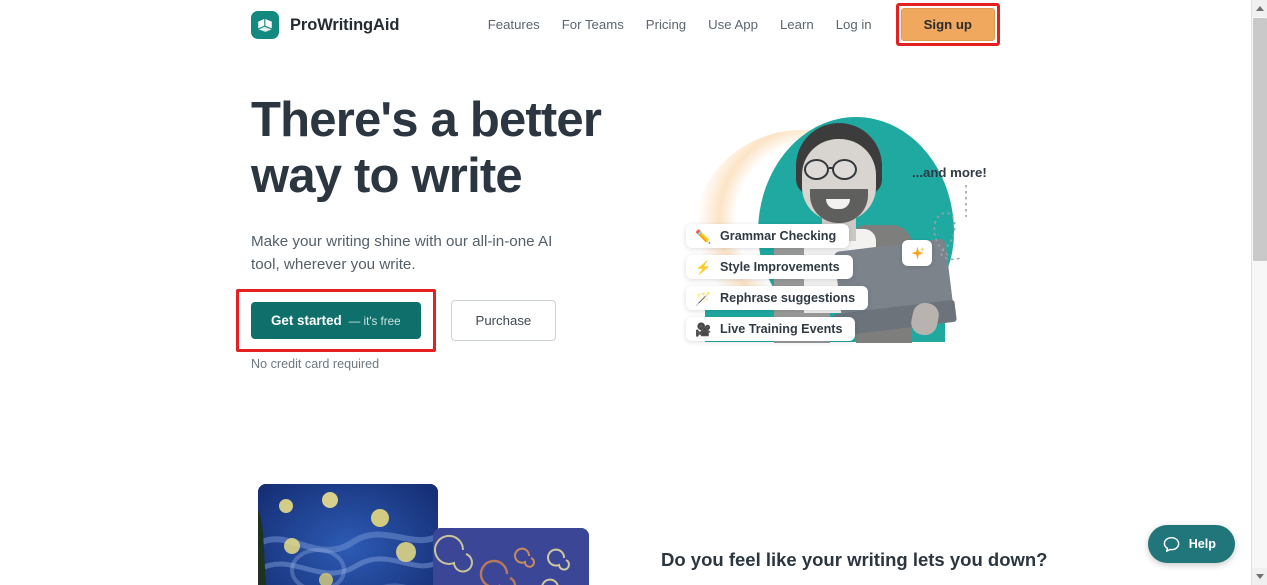 This screenshot has height=585, width=1267. What do you see at coordinates (831, 168) in the screenshot?
I see `eyeglass-bridge` at bounding box center [831, 168].